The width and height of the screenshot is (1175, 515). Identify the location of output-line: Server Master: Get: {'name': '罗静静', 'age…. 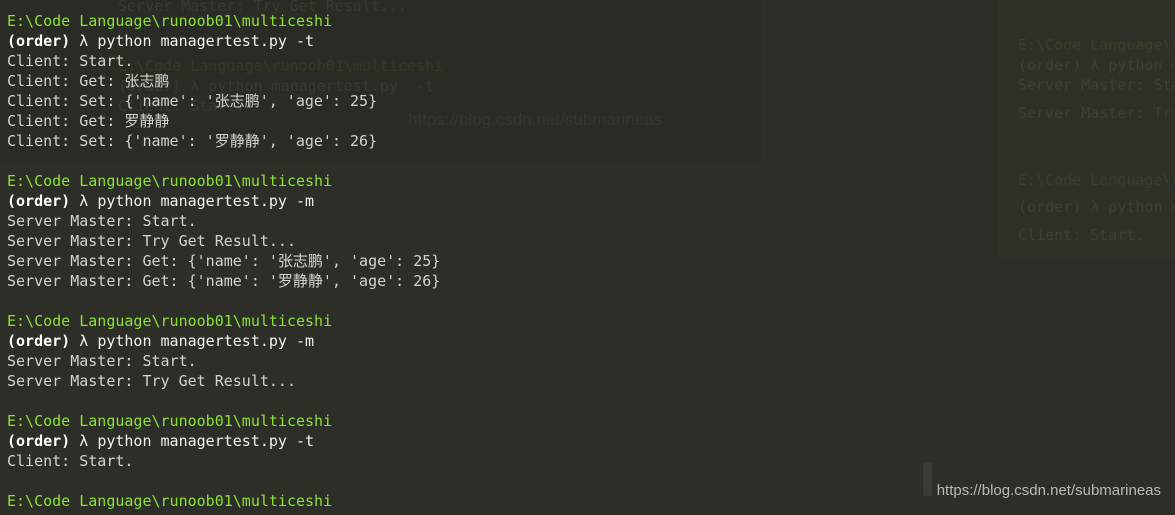
(224, 281).